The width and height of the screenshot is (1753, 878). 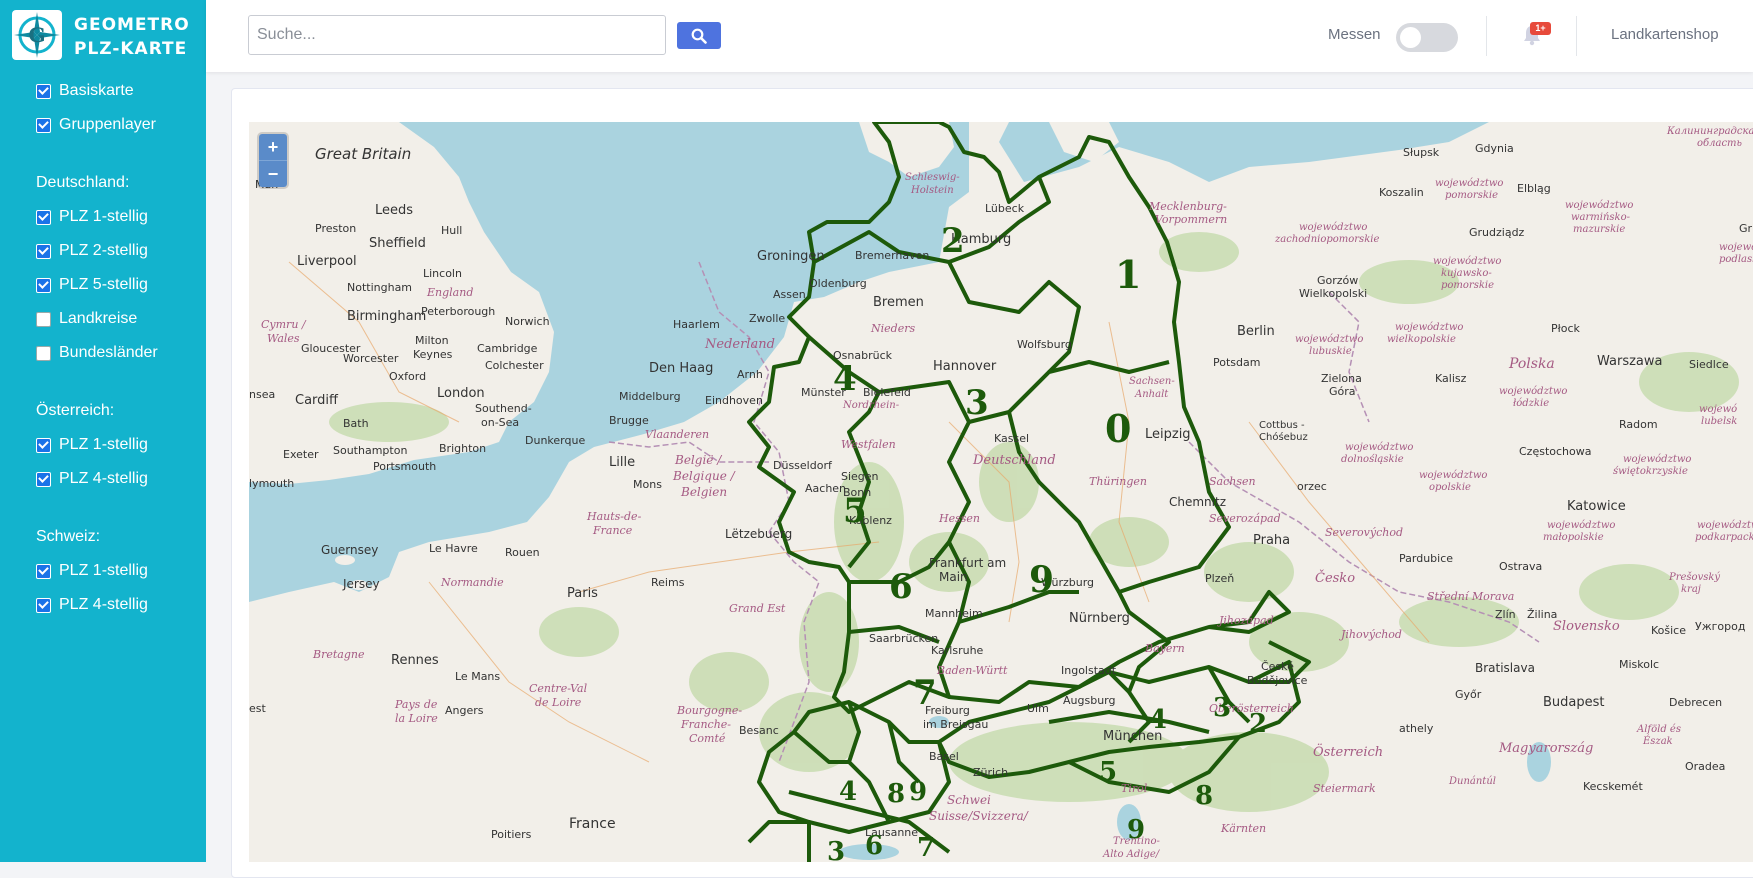 I want to click on map-label: lymouth, so click(x=271, y=483).